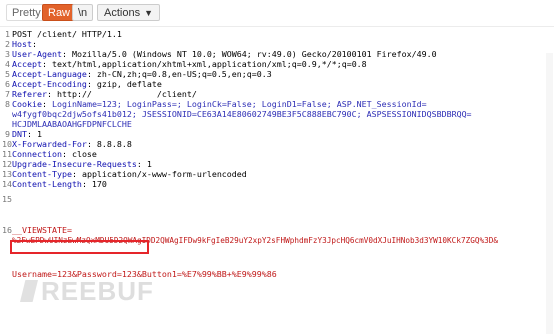  Describe the element at coordinates (29, 291) in the screenshot. I see `freebuf-logo-icon` at that location.